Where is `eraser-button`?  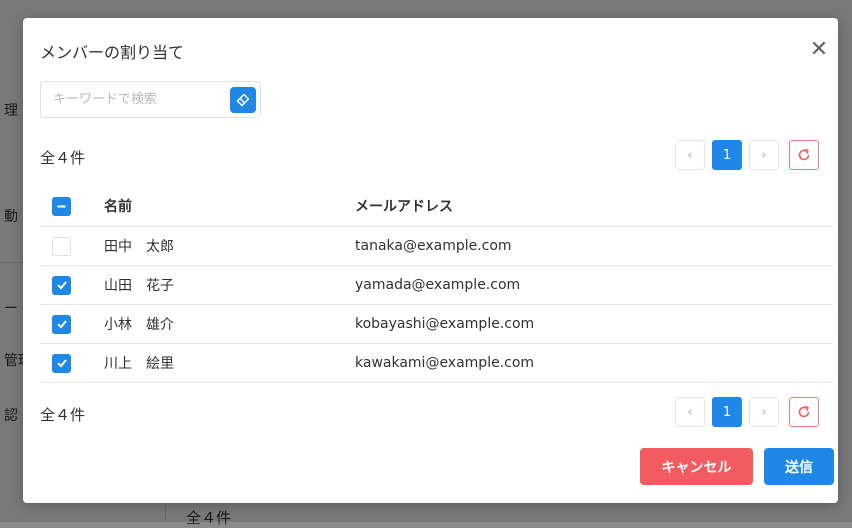
eraser-button is located at coordinates (243, 100).